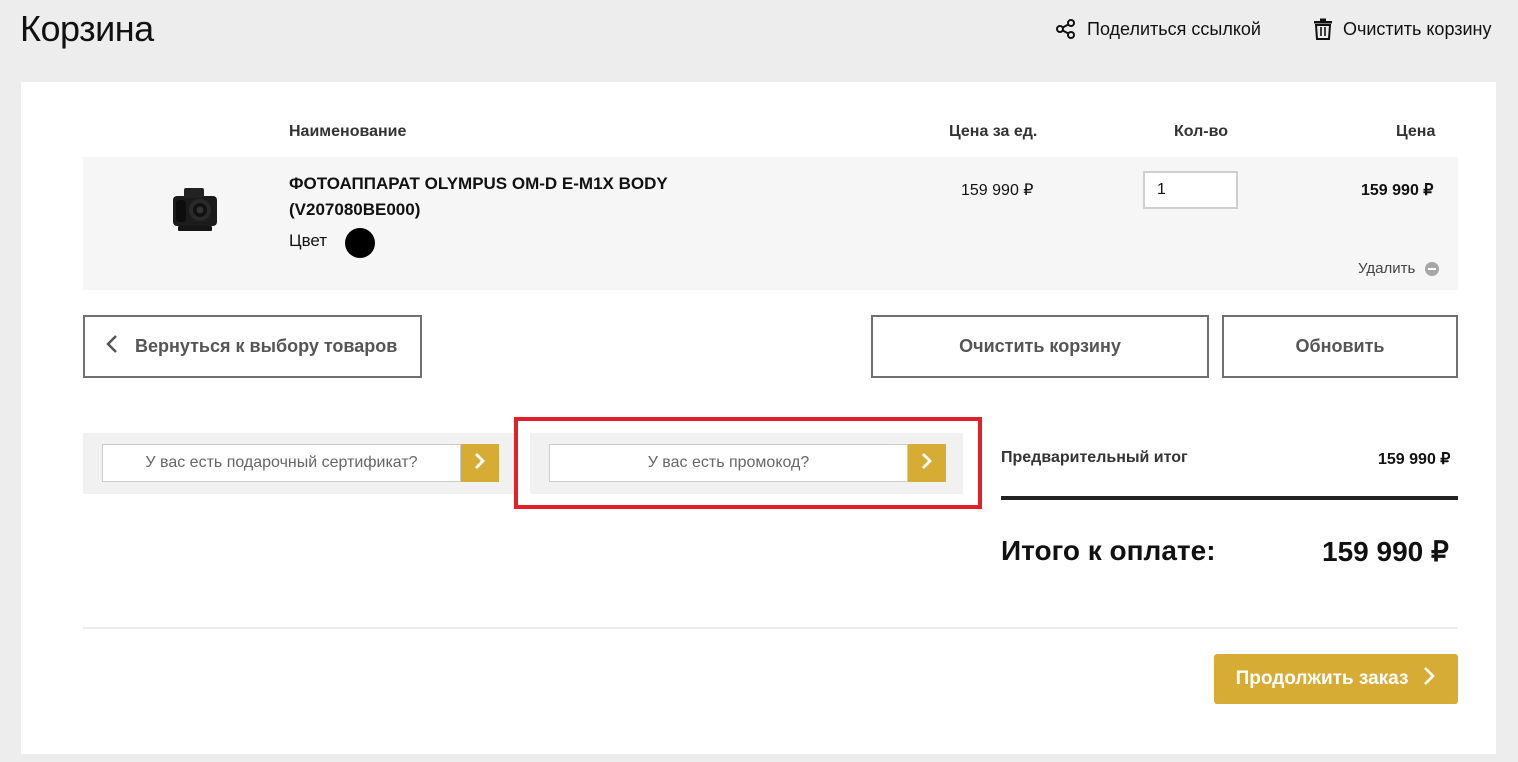 This screenshot has height=762, width=1518. Describe the element at coordinates (1108, 550) in the screenshot. I see `total-label: Итого к оплате:` at that location.